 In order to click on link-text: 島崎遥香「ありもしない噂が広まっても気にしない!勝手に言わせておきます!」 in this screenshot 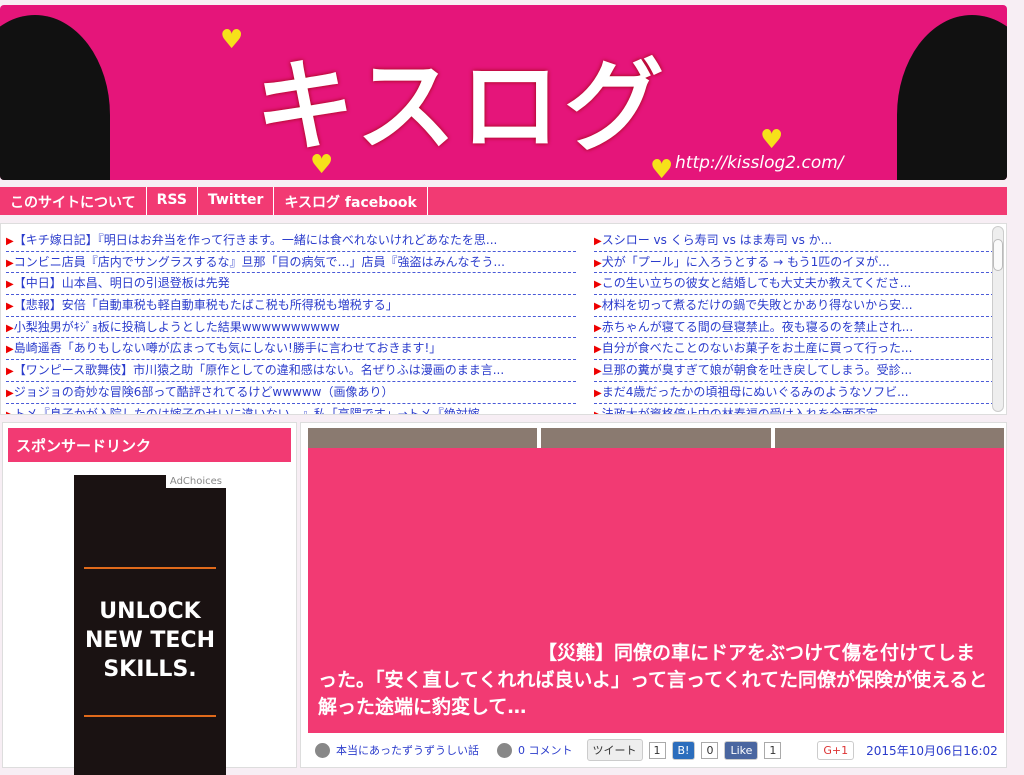, I will do `click(228, 348)`.